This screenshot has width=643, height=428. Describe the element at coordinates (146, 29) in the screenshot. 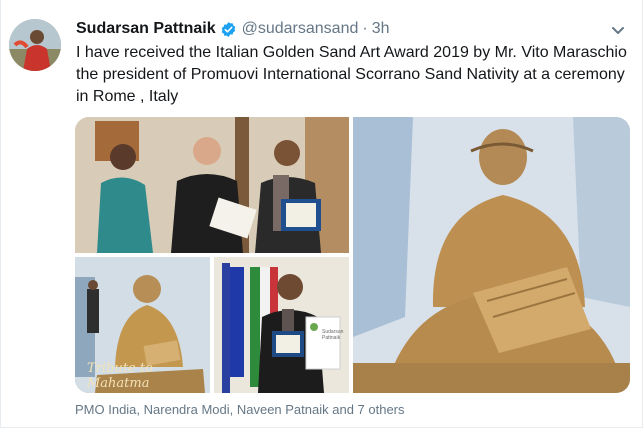

I see `author-name: Sudarsan Pattnaik` at that location.